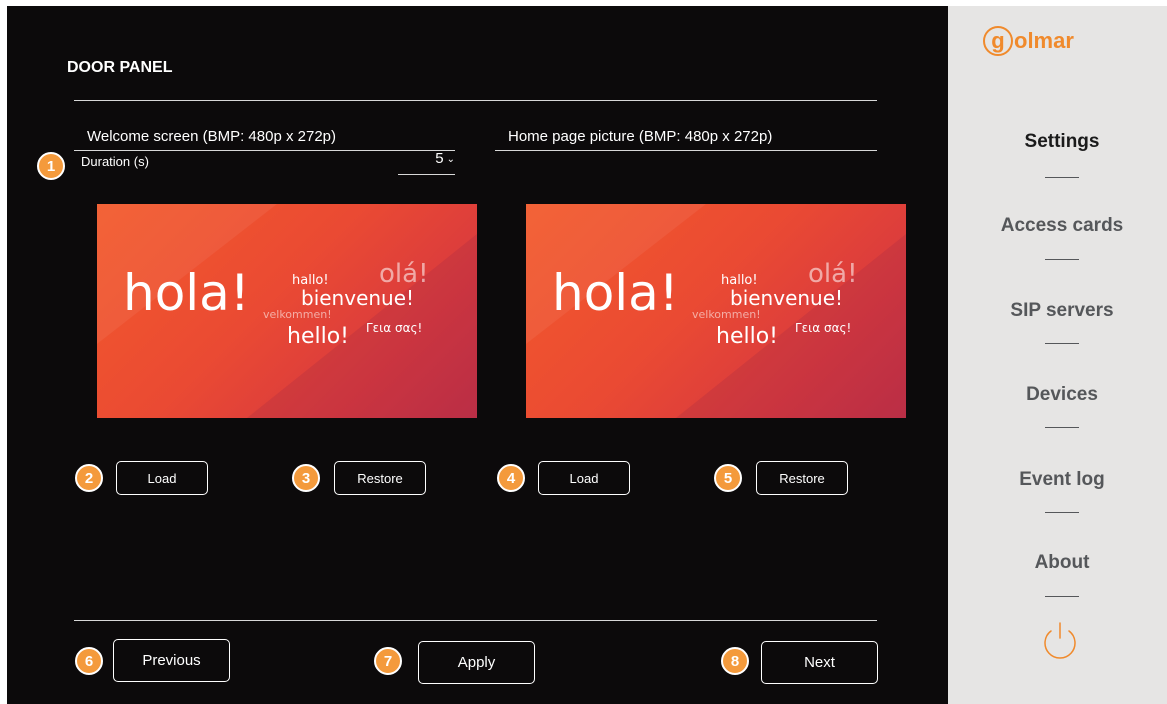 This screenshot has width=1167, height=704. Describe the element at coordinates (115, 161) in the screenshot. I see `duration-label: Duration (s)` at that location.